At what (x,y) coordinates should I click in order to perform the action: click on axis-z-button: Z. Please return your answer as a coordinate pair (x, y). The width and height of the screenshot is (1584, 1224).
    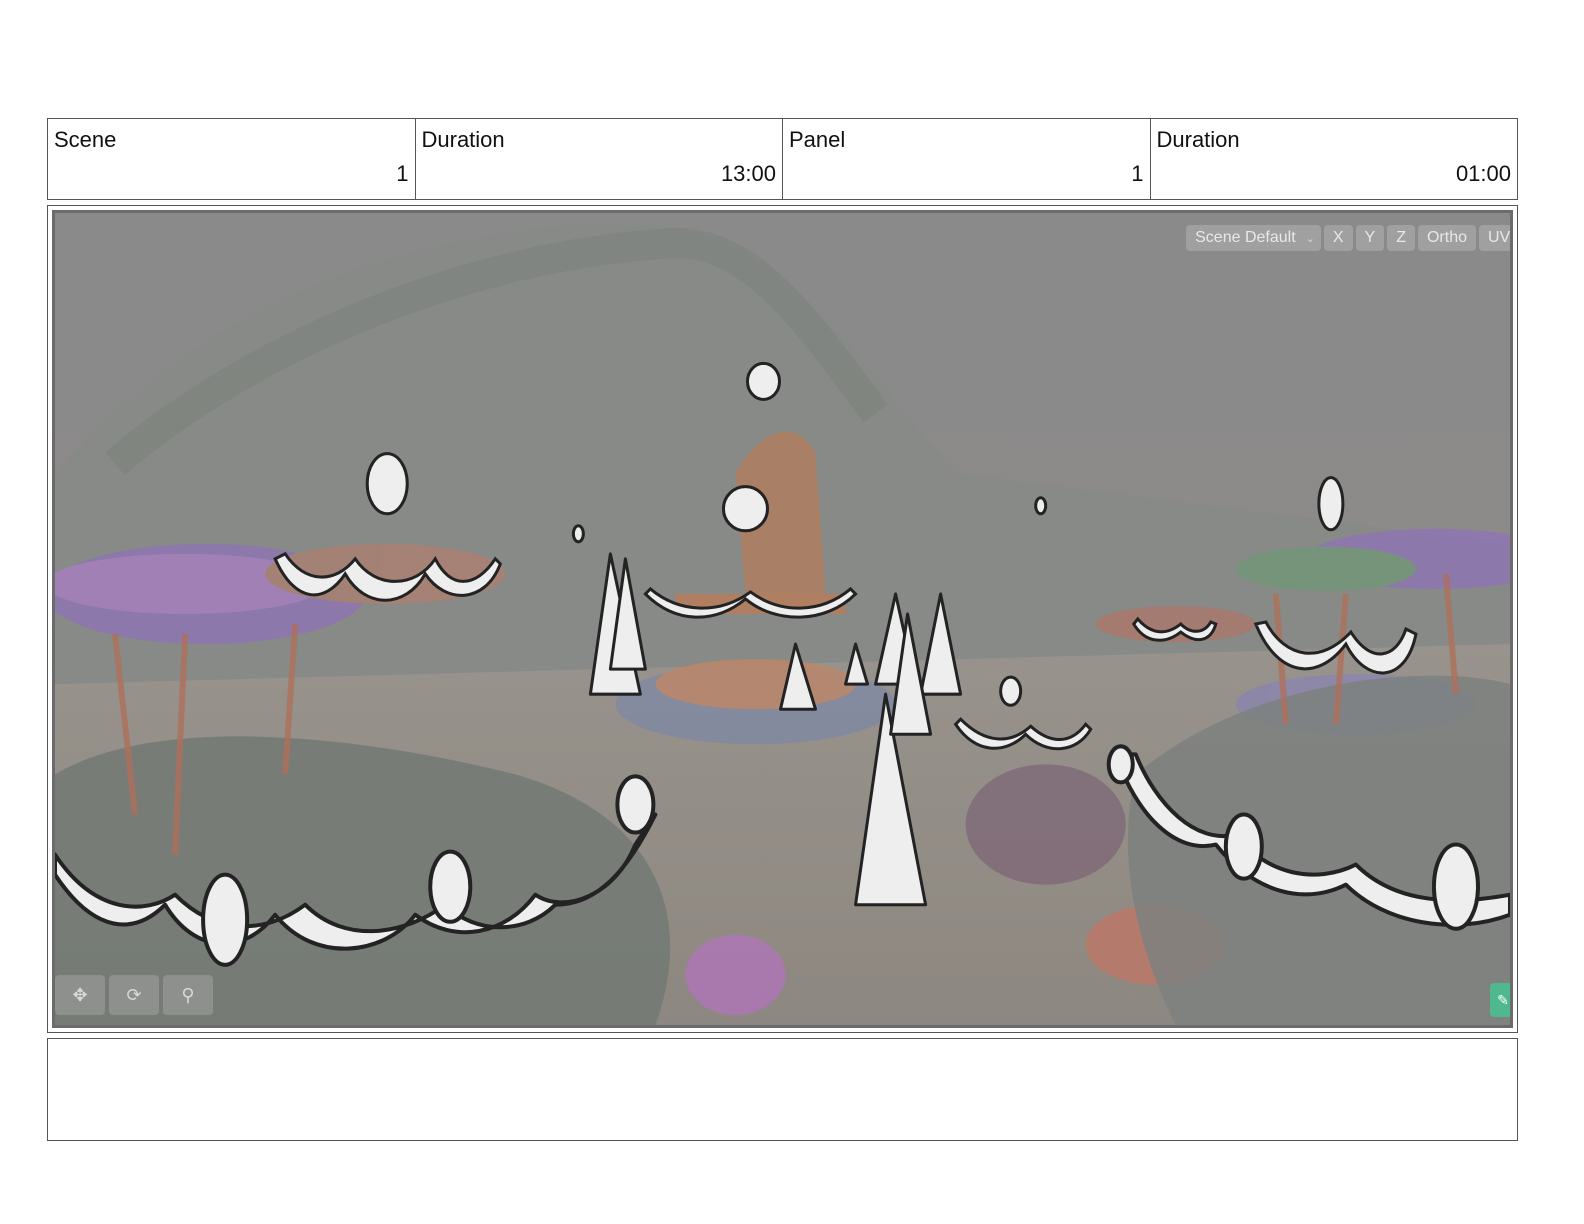
    Looking at the image, I should click on (1401, 238).